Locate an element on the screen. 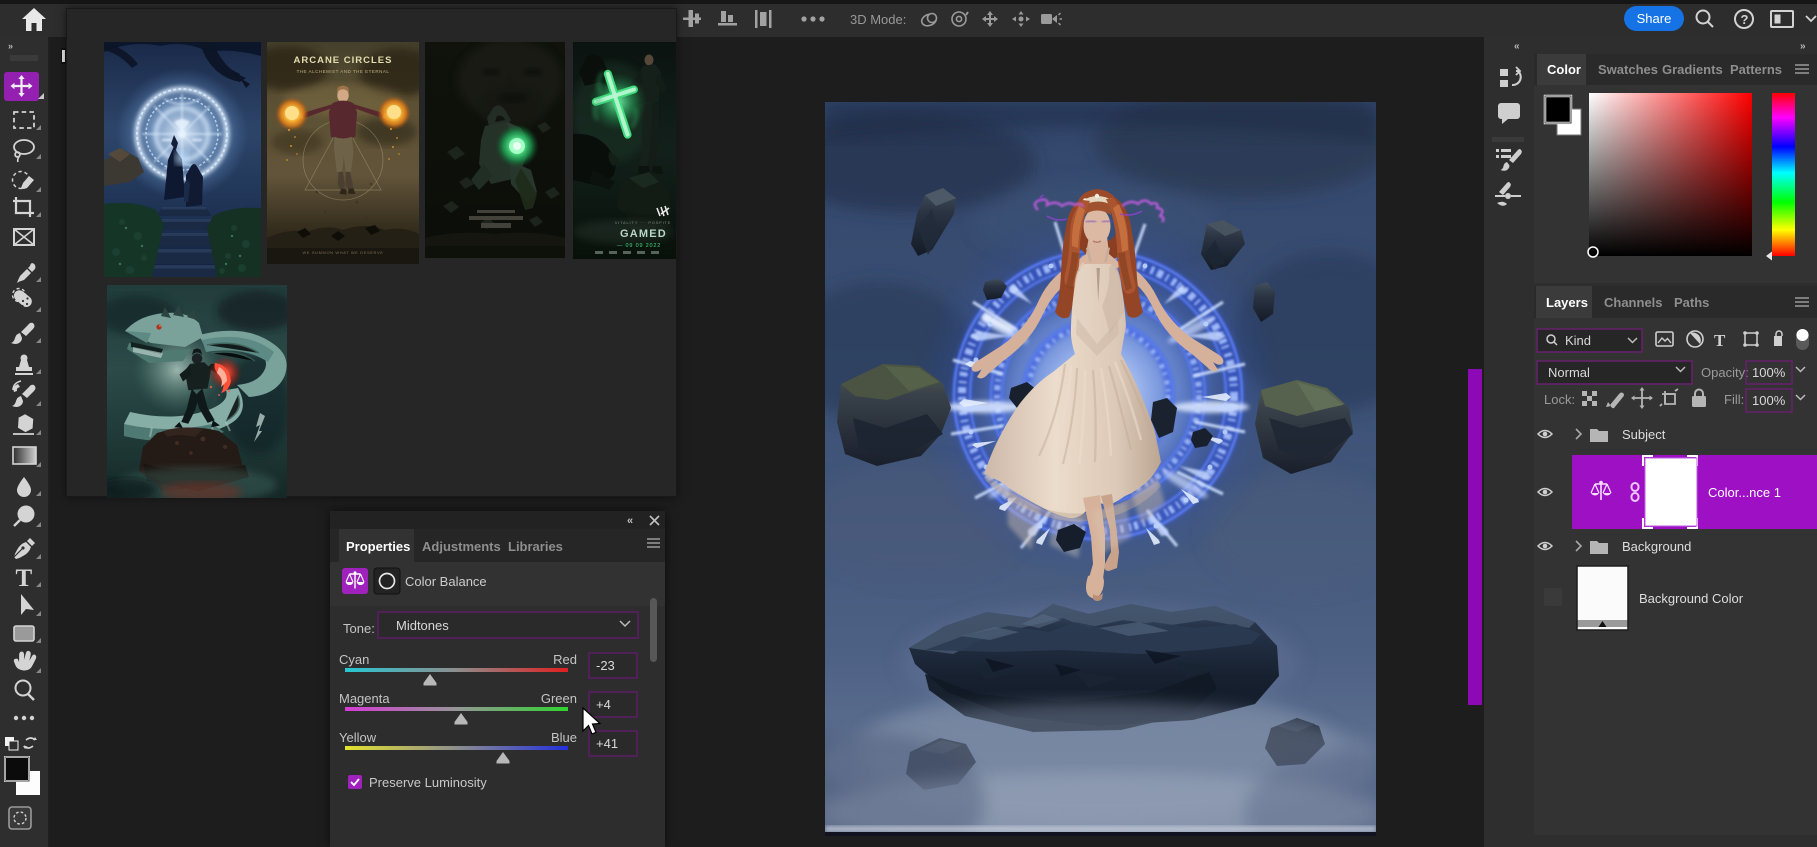  svg-text: Magenta is located at coordinates (364, 698).